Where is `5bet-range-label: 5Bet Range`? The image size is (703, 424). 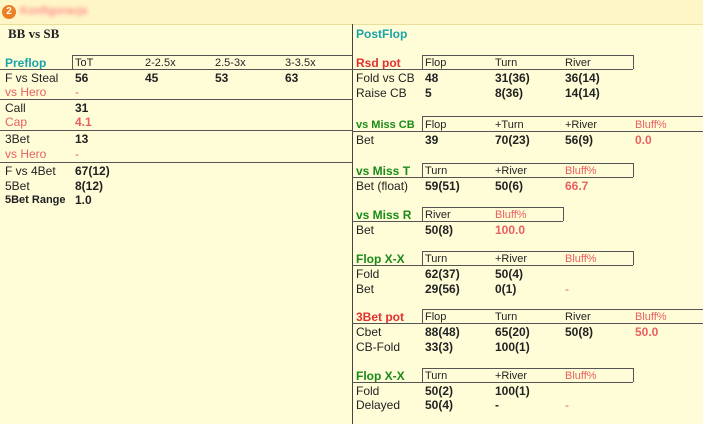
5bet-range-label: 5Bet Range is located at coordinates (35, 200).